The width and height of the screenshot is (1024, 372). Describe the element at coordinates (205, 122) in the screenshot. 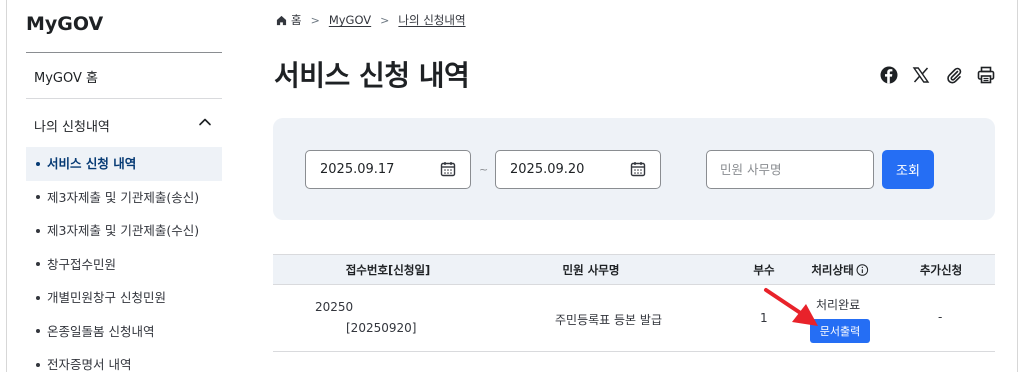

I see `chevron-up-icon` at that location.